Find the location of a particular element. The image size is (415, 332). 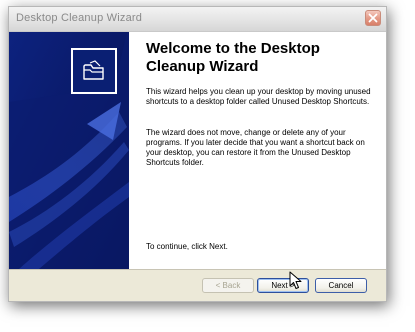

wizard-logo is located at coordinates (94, 71).